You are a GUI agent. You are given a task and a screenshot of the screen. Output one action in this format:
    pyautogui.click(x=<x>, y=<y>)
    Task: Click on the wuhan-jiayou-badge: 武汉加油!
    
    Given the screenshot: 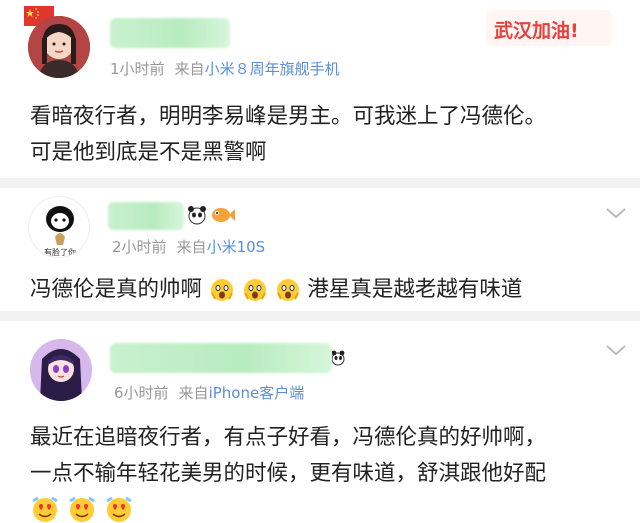 What is the action you would take?
    pyautogui.click(x=549, y=28)
    